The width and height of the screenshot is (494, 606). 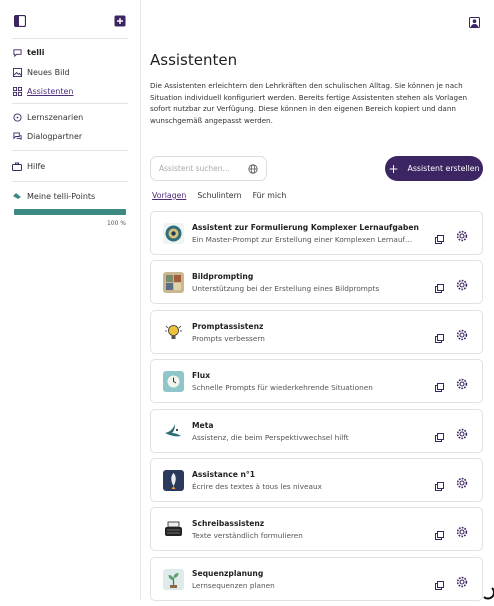 What do you see at coordinates (36, 52) in the screenshot?
I see `sidebar-item-label: telli` at bounding box center [36, 52].